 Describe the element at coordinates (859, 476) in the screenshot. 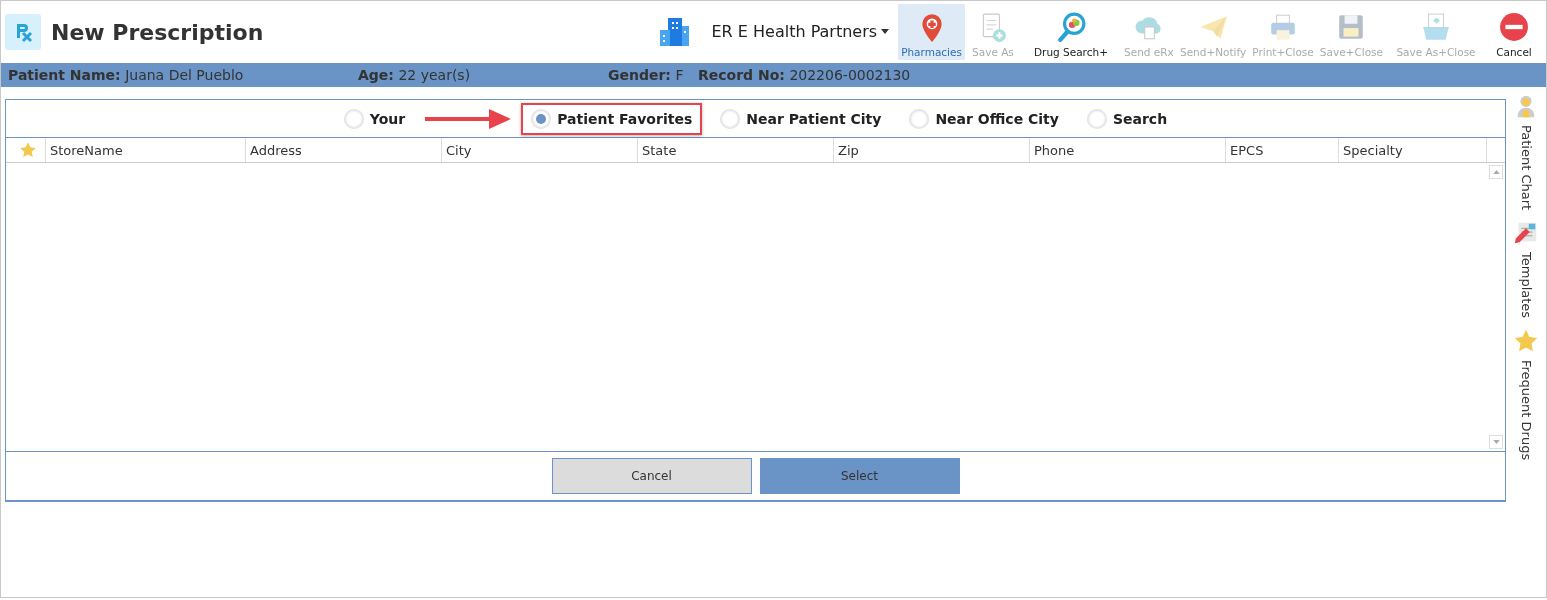

I see `select-button: Select` at that location.